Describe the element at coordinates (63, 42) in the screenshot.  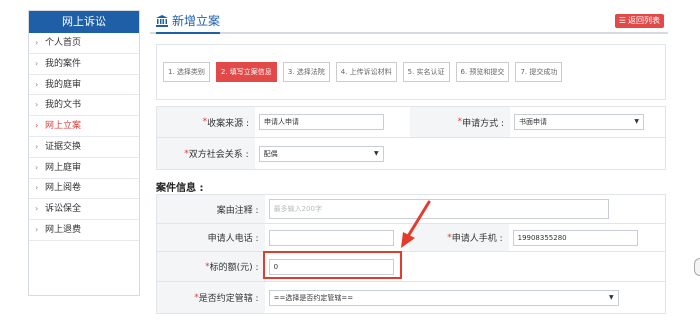
I see `sidebar-item-label: 个人首页` at that location.